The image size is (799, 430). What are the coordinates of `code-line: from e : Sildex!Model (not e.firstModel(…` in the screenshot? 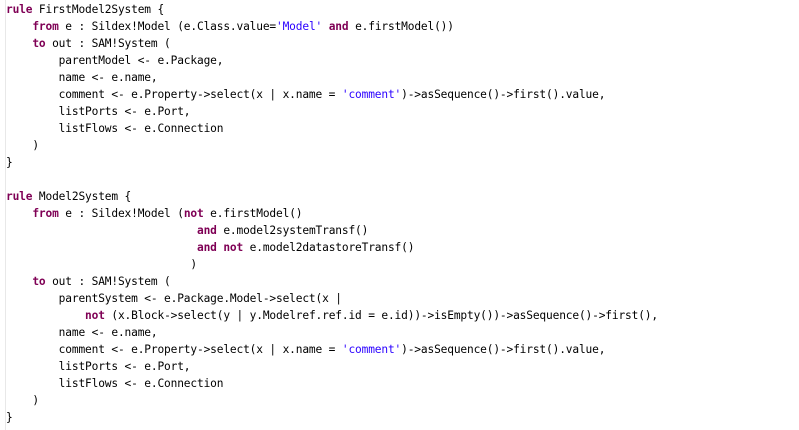 It's located at (402, 212).